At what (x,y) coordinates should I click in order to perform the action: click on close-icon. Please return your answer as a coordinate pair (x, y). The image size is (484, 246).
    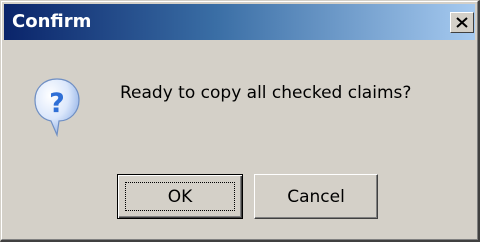
    Looking at the image, I should click on (462, 22).